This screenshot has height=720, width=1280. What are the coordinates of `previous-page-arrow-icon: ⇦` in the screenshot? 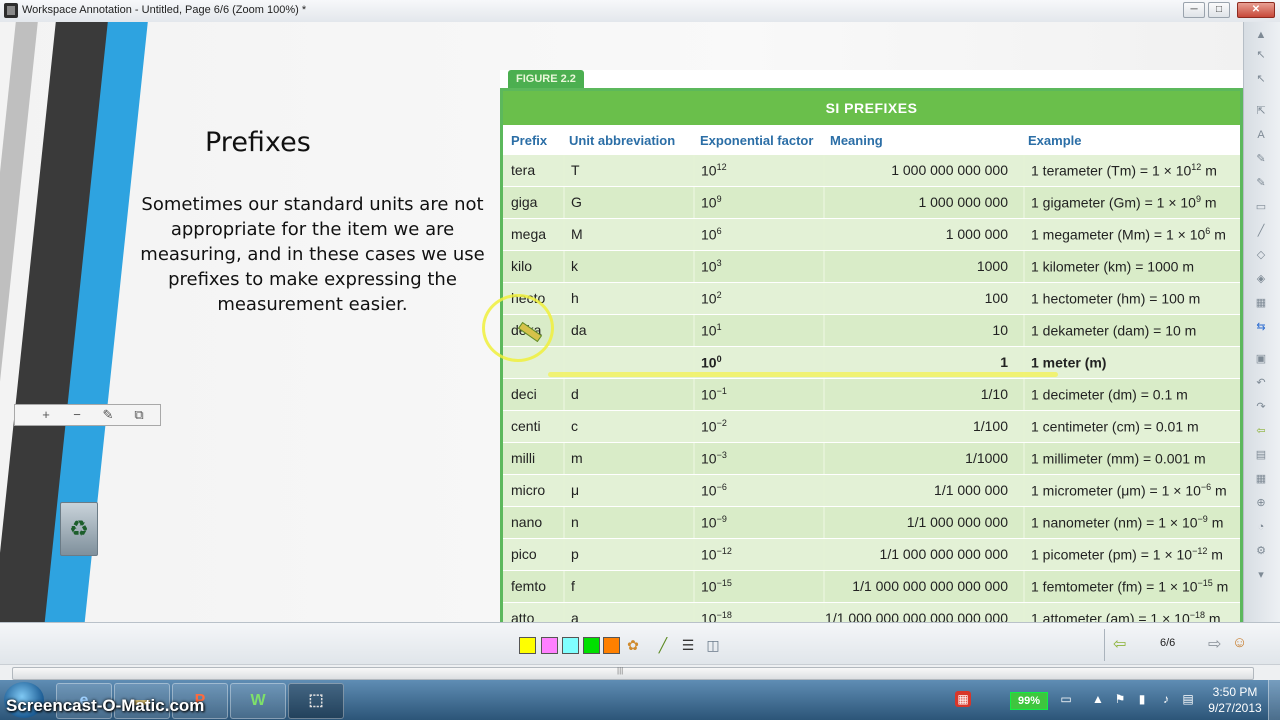 It's located at (1119, 644).